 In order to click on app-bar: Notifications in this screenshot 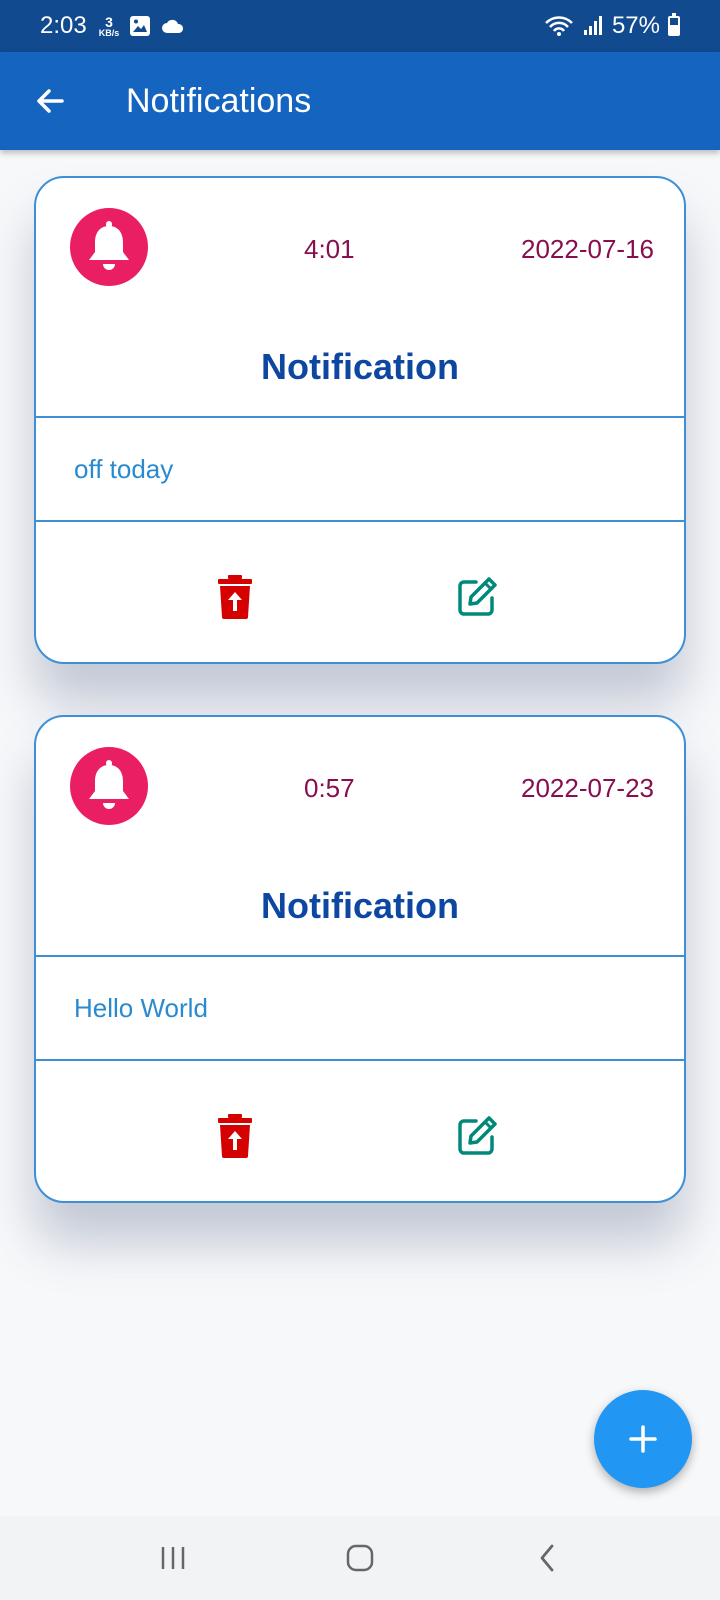, I will do `click(360, 101)`.